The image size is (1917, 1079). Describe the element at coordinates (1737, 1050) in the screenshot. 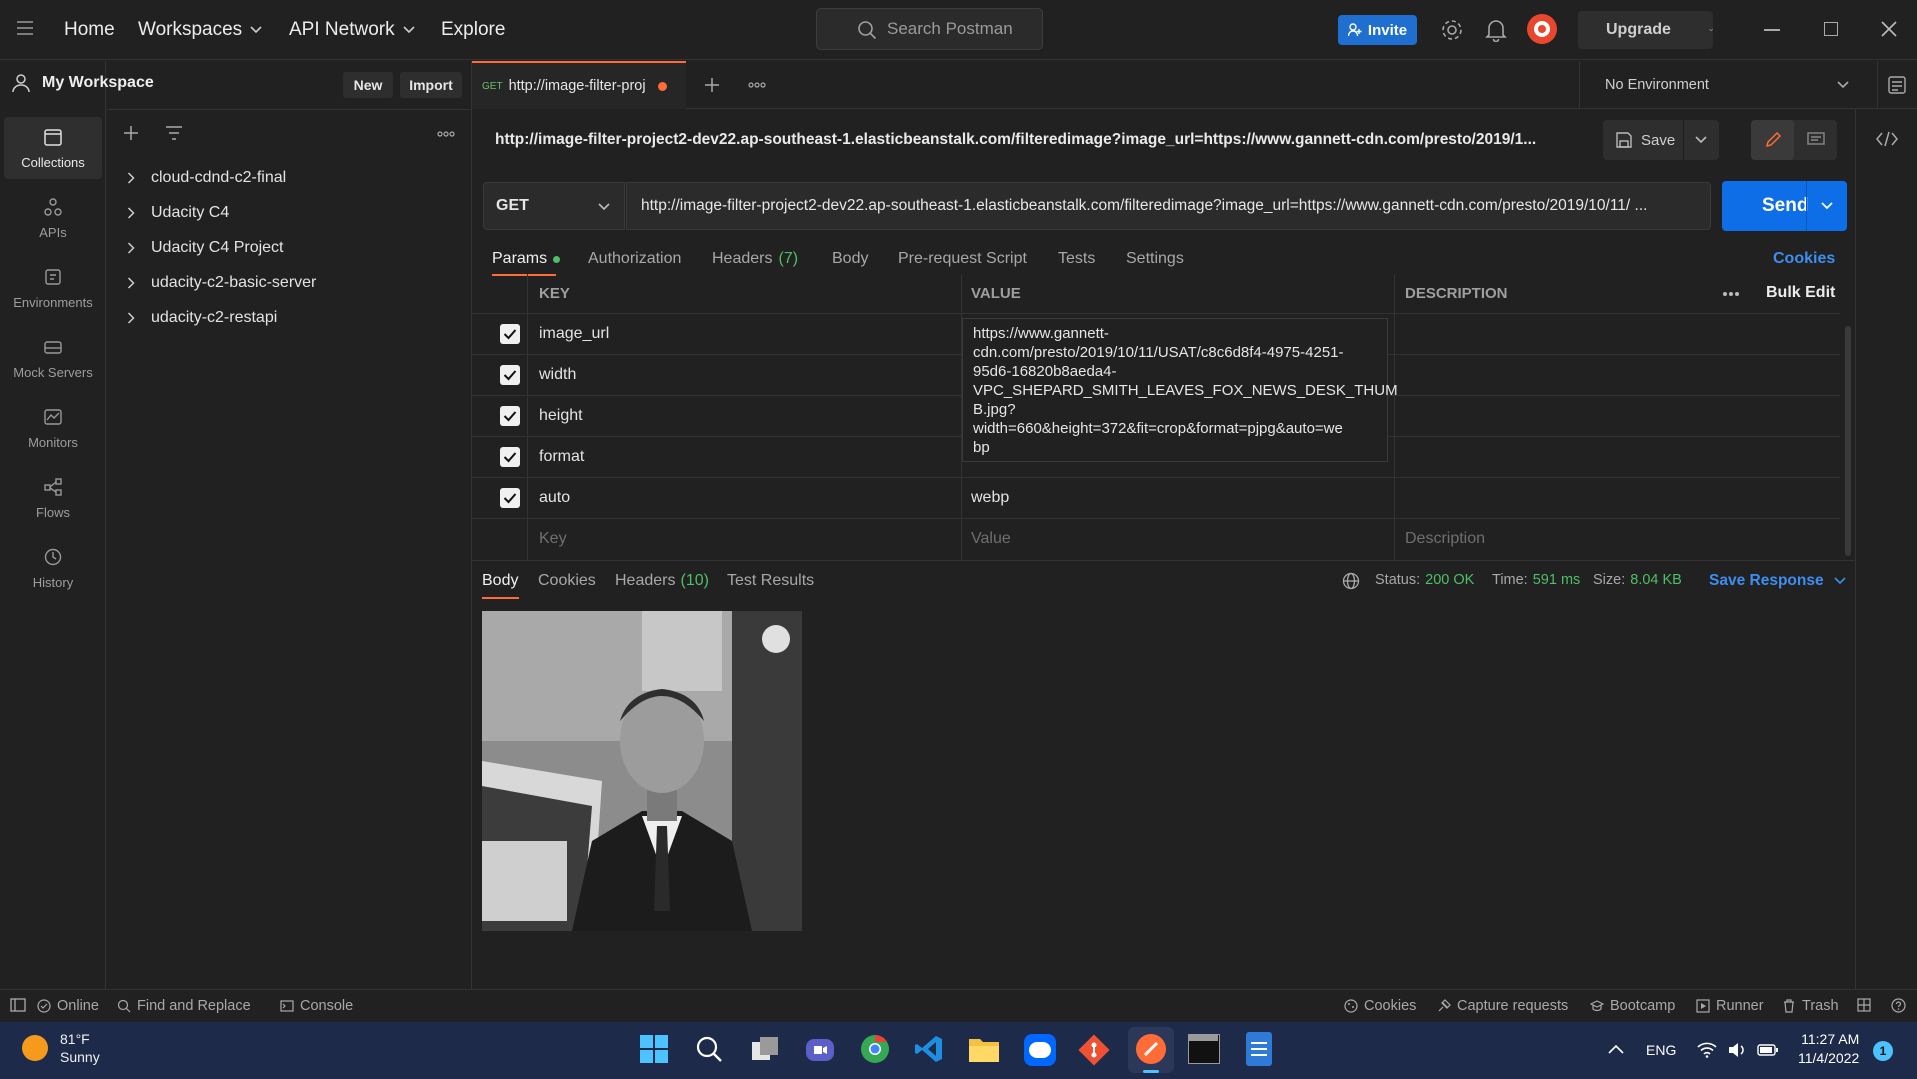

I see `volume-icon` at that location.